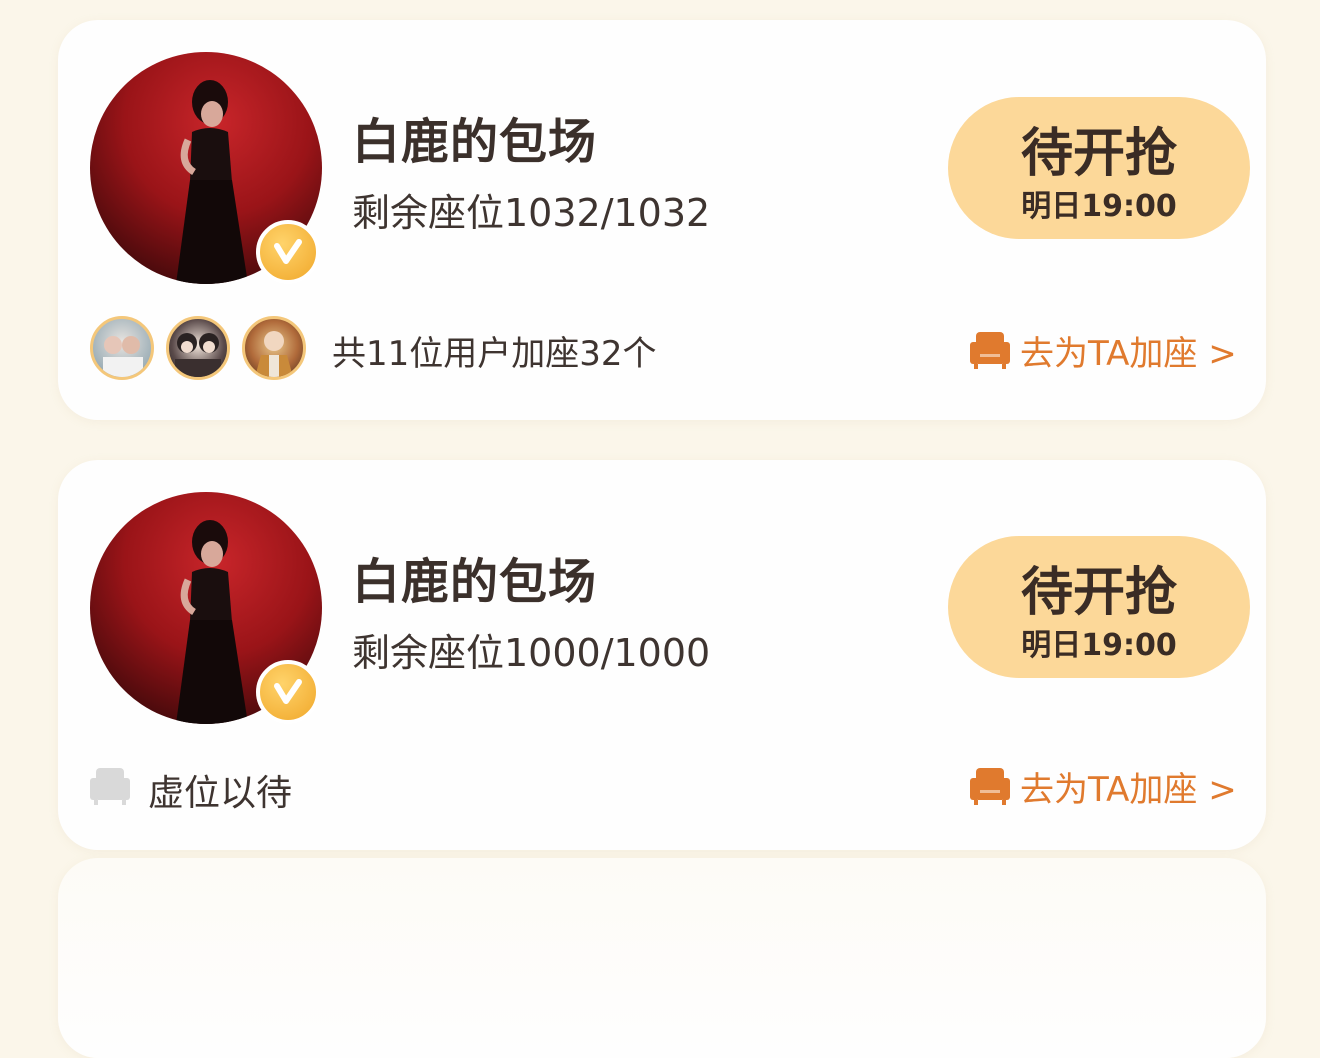  Describe the element at coordinates (494, 354) in the screenshot. I see `added-users-summary: 共11位用户加座32个` at that location.